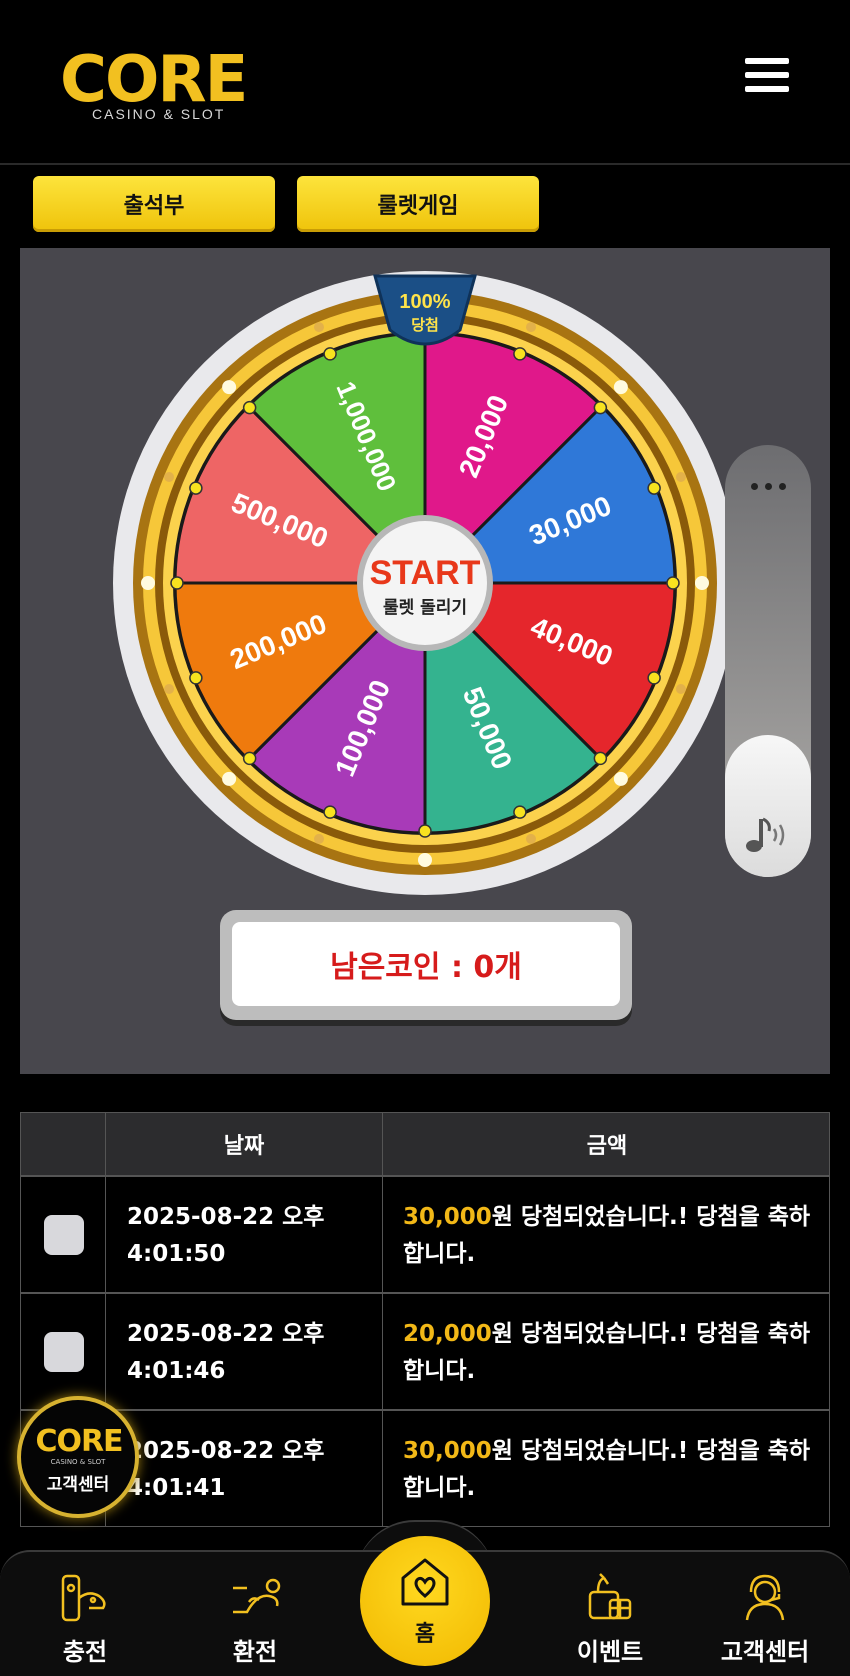 The width and height of the screenshot is (850, 1676). Describe the element at coordinates (160, 85) in the screenshot. I see `core-logo: CORE CASINO & SLOT` at that location.